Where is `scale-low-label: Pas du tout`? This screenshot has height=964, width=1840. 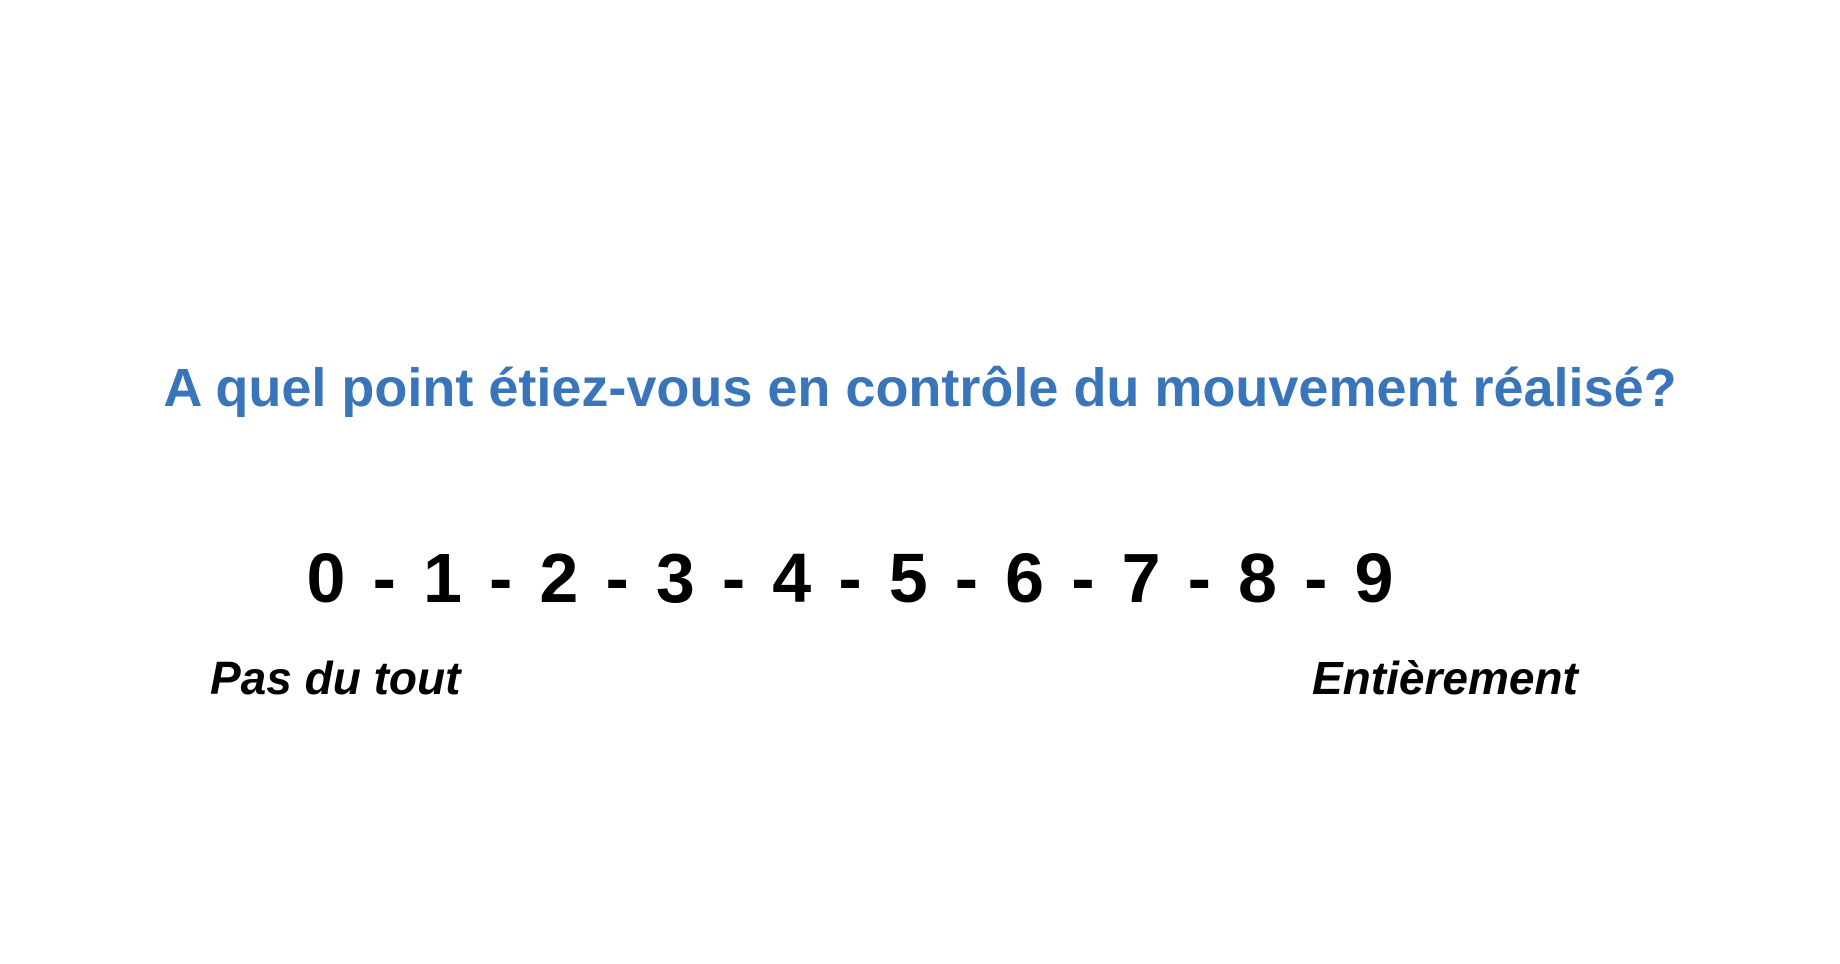 scale-low-label: Pas du tout is located at coordinates (335, 678).